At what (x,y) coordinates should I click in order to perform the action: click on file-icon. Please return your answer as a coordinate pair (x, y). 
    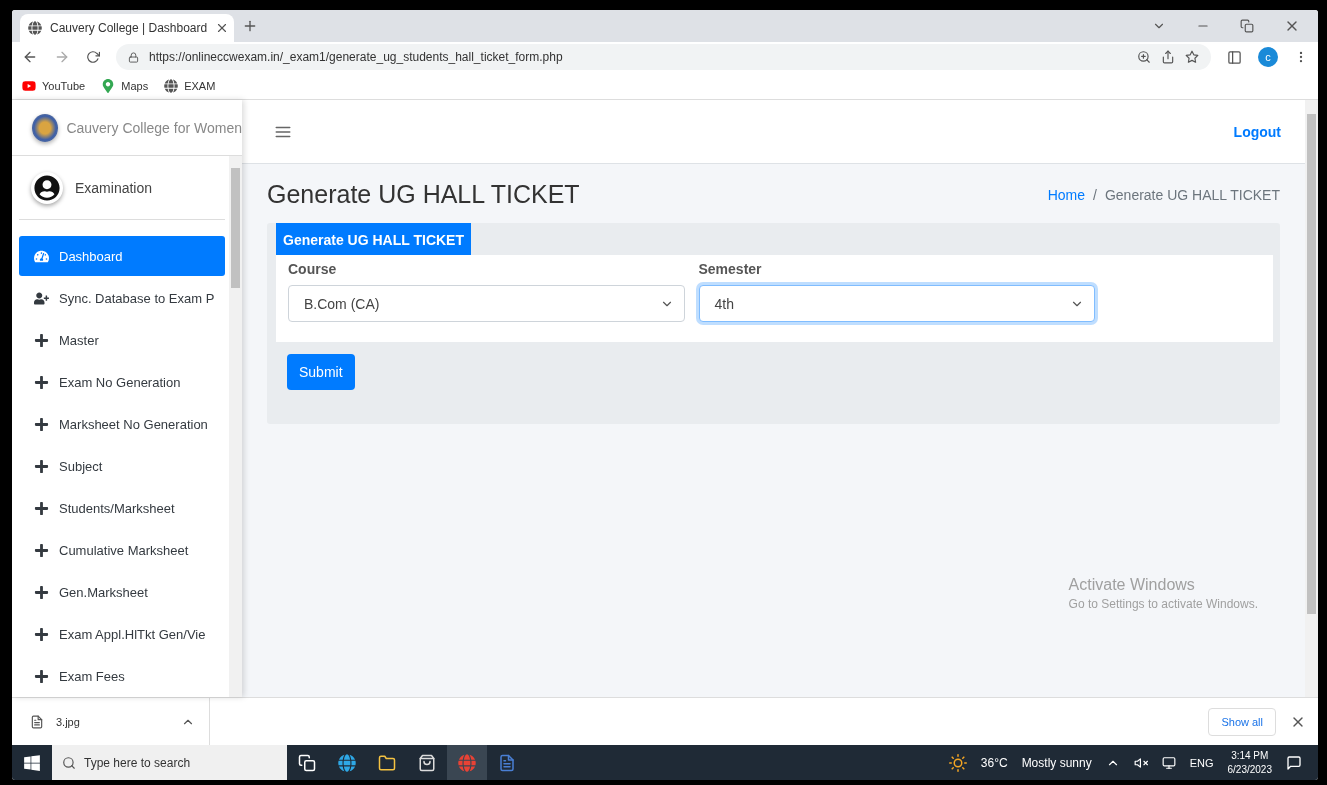
    Looking at the image, I should click on (37, 721).